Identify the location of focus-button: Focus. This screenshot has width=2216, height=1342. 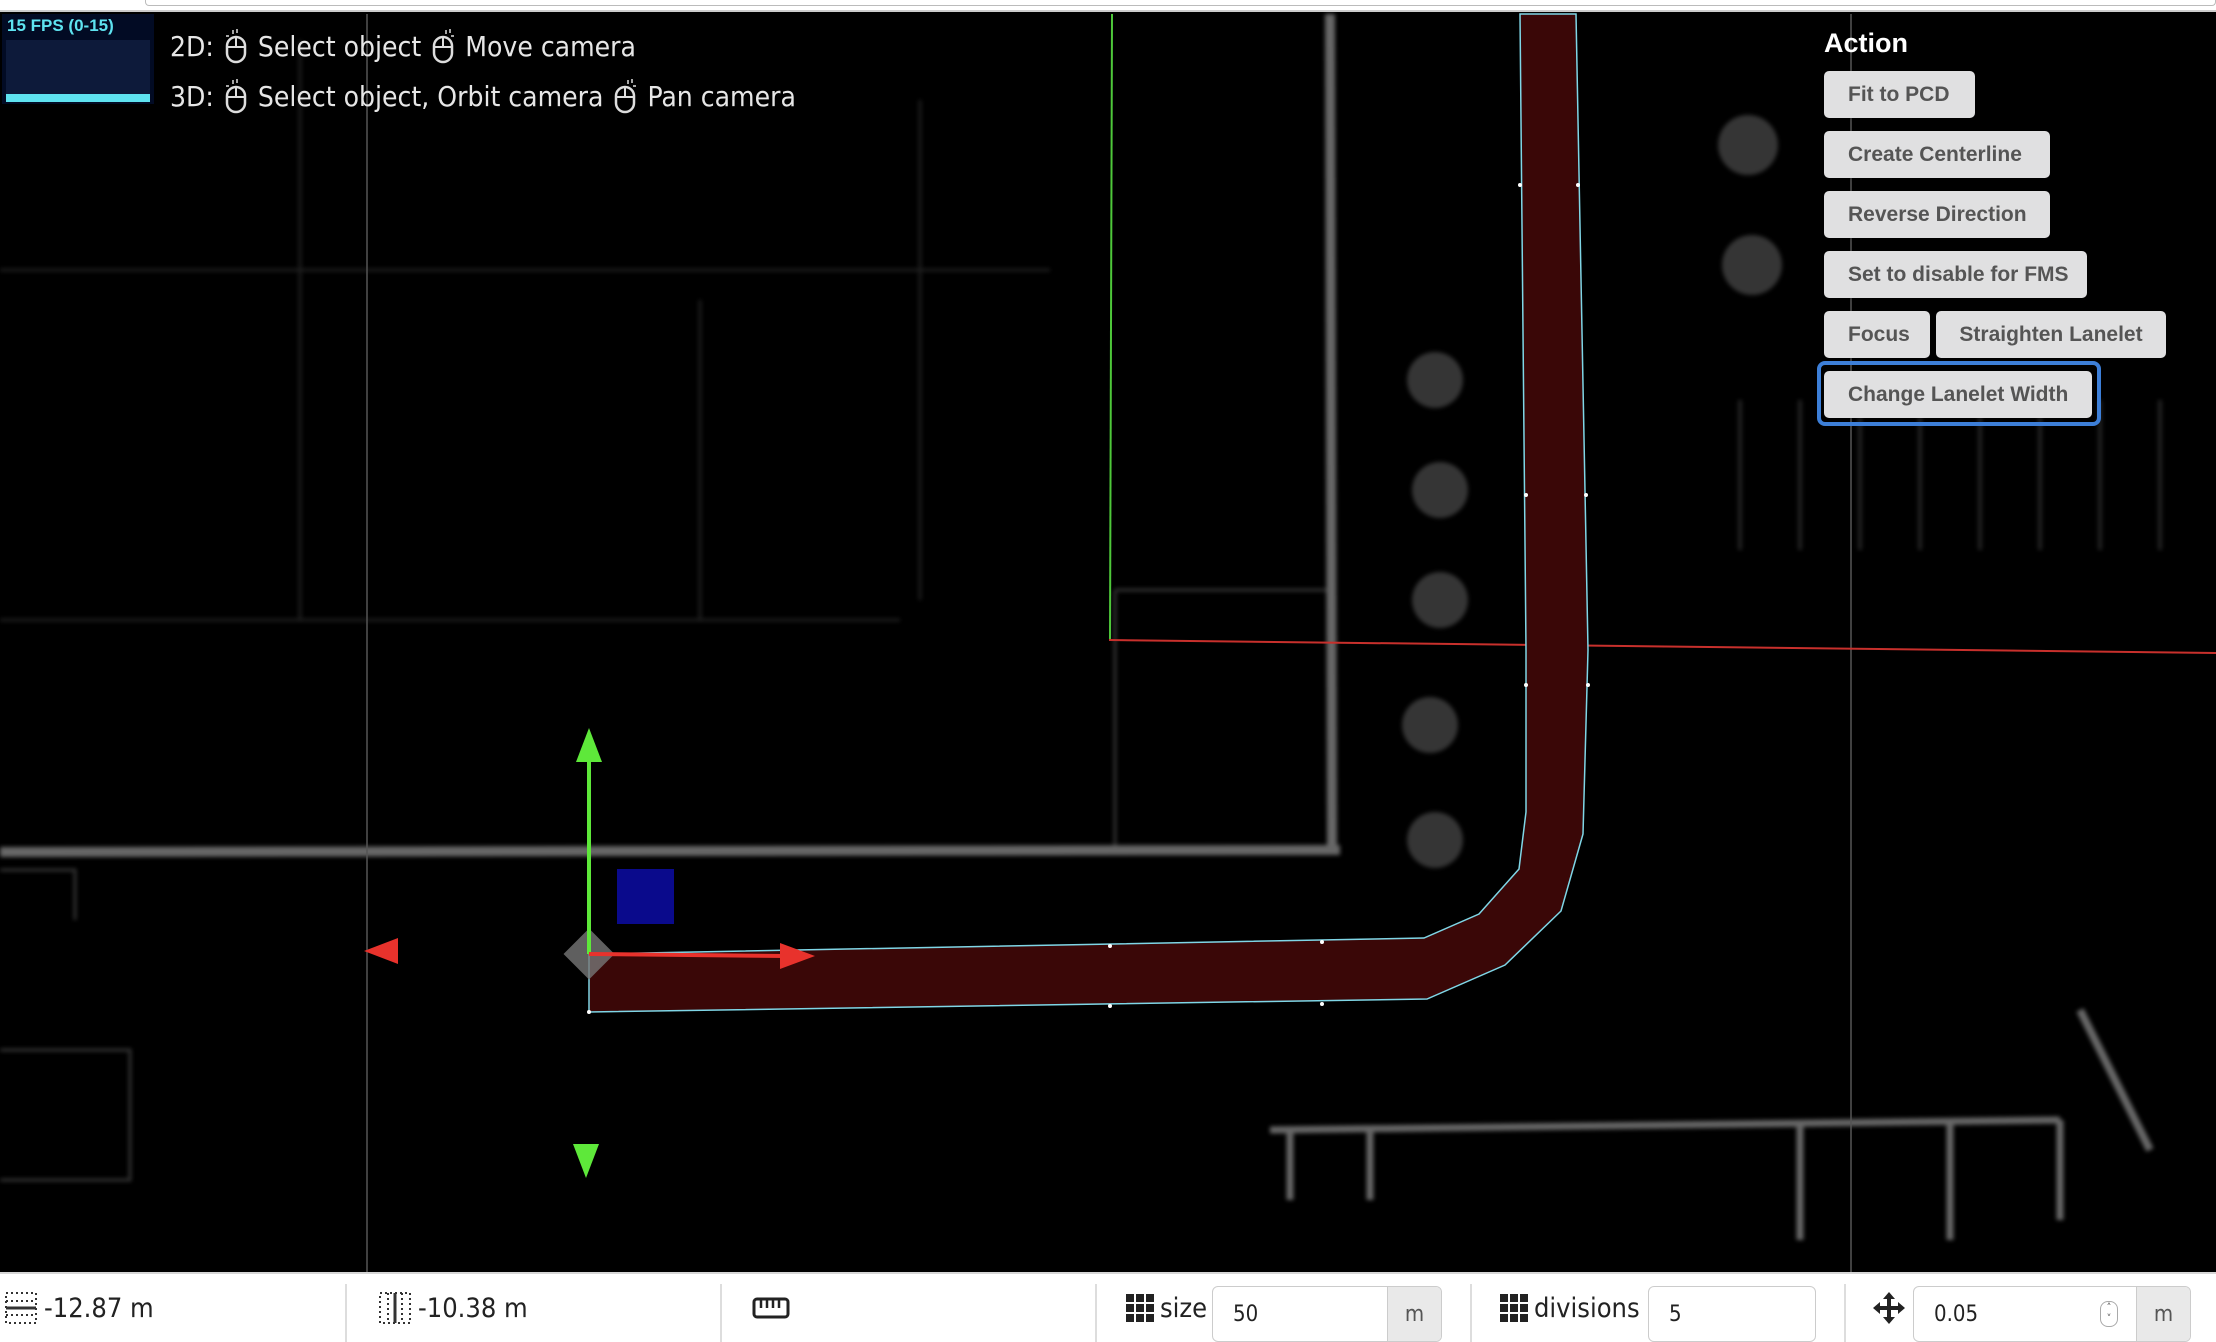
(1877, 334).